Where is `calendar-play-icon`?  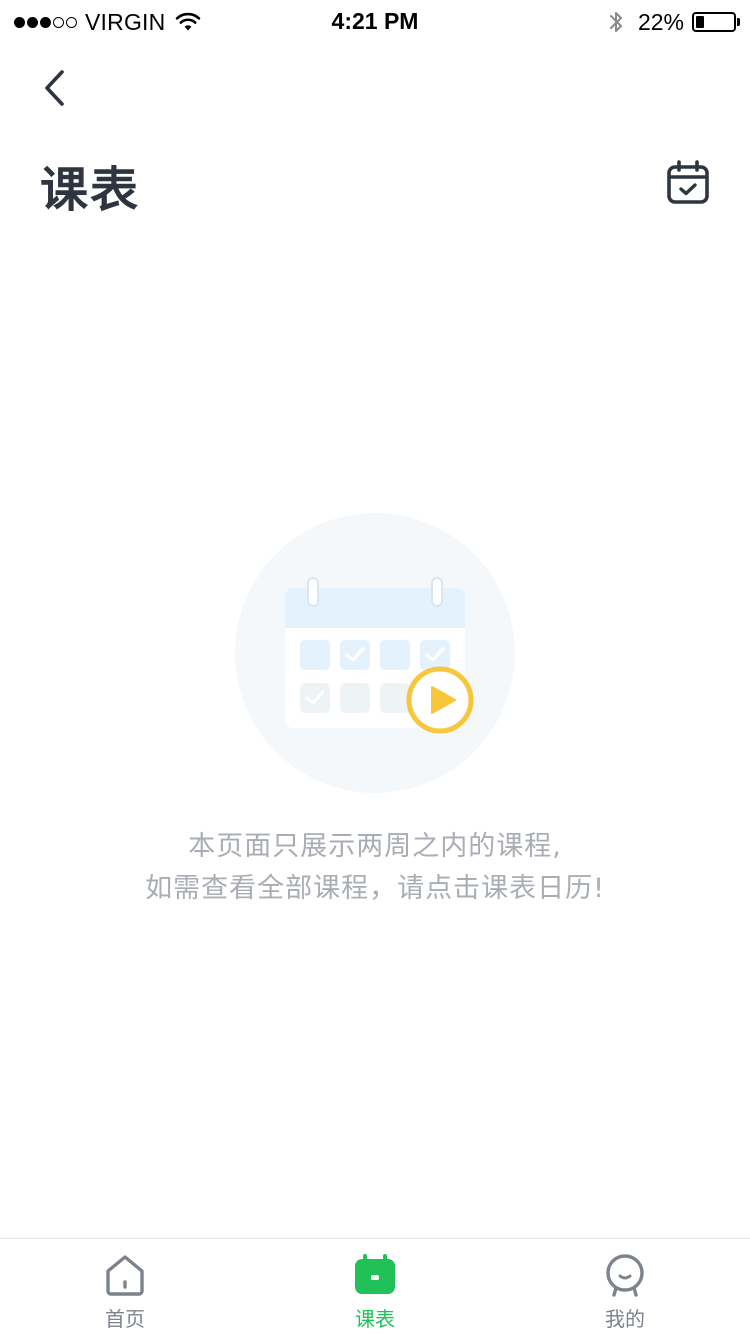
calendar-play-icon is located at coordinates (375, 653).